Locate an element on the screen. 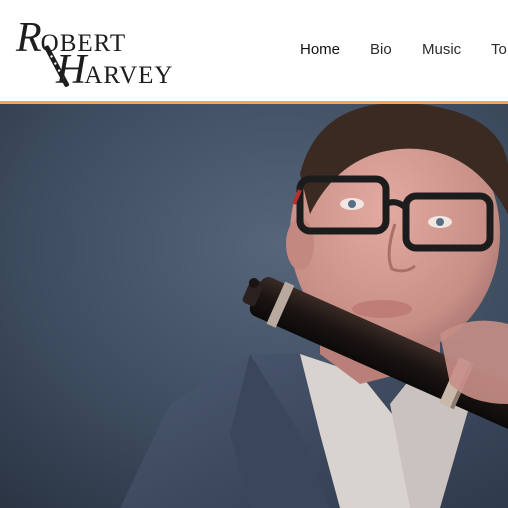 The image size is (508, 508). site-logo: ROBERT HARVEY is located at coordinates (101, 53).